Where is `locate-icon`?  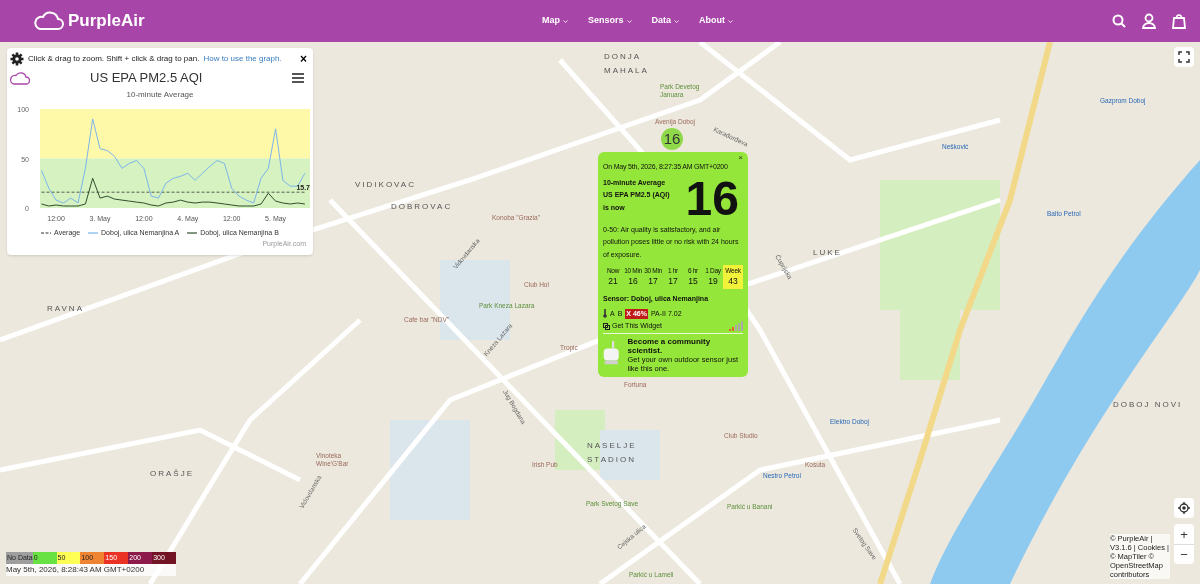 locate-icon is located at coordinates (1184, 508).